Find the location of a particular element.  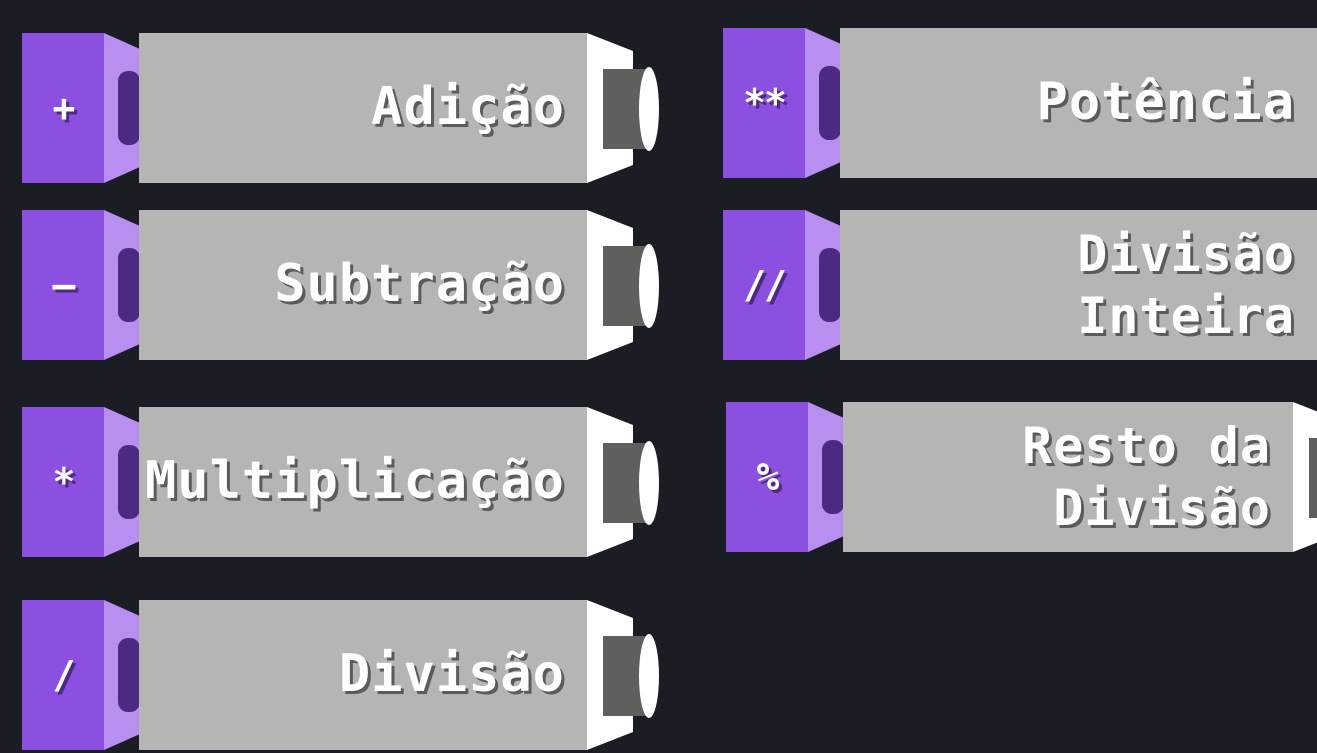

operator-label: Adição is located at coordinates (468, 107).